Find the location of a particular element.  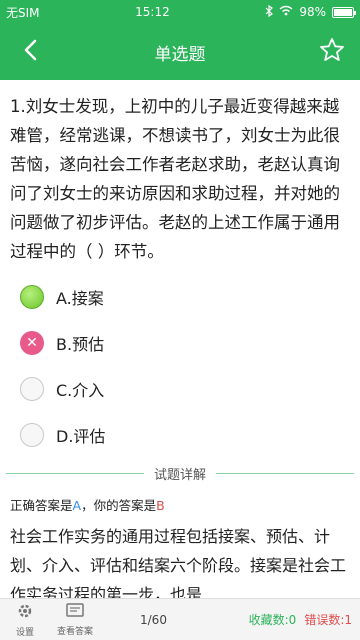

view-answer-label: 查看答案 is located at coordinates (74, 631).